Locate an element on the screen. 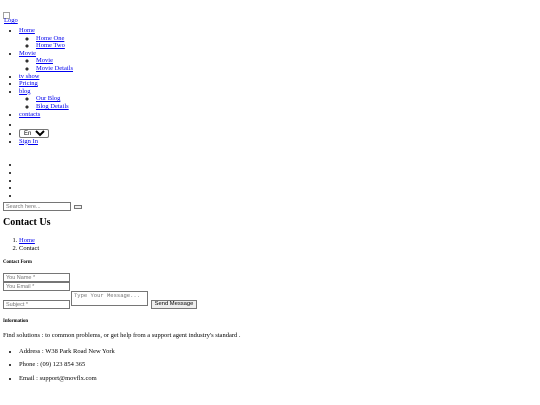 The height and width of the screenshot is (405, 540). nav-item-pricing: Pricing is located at coordinates (277, 84).